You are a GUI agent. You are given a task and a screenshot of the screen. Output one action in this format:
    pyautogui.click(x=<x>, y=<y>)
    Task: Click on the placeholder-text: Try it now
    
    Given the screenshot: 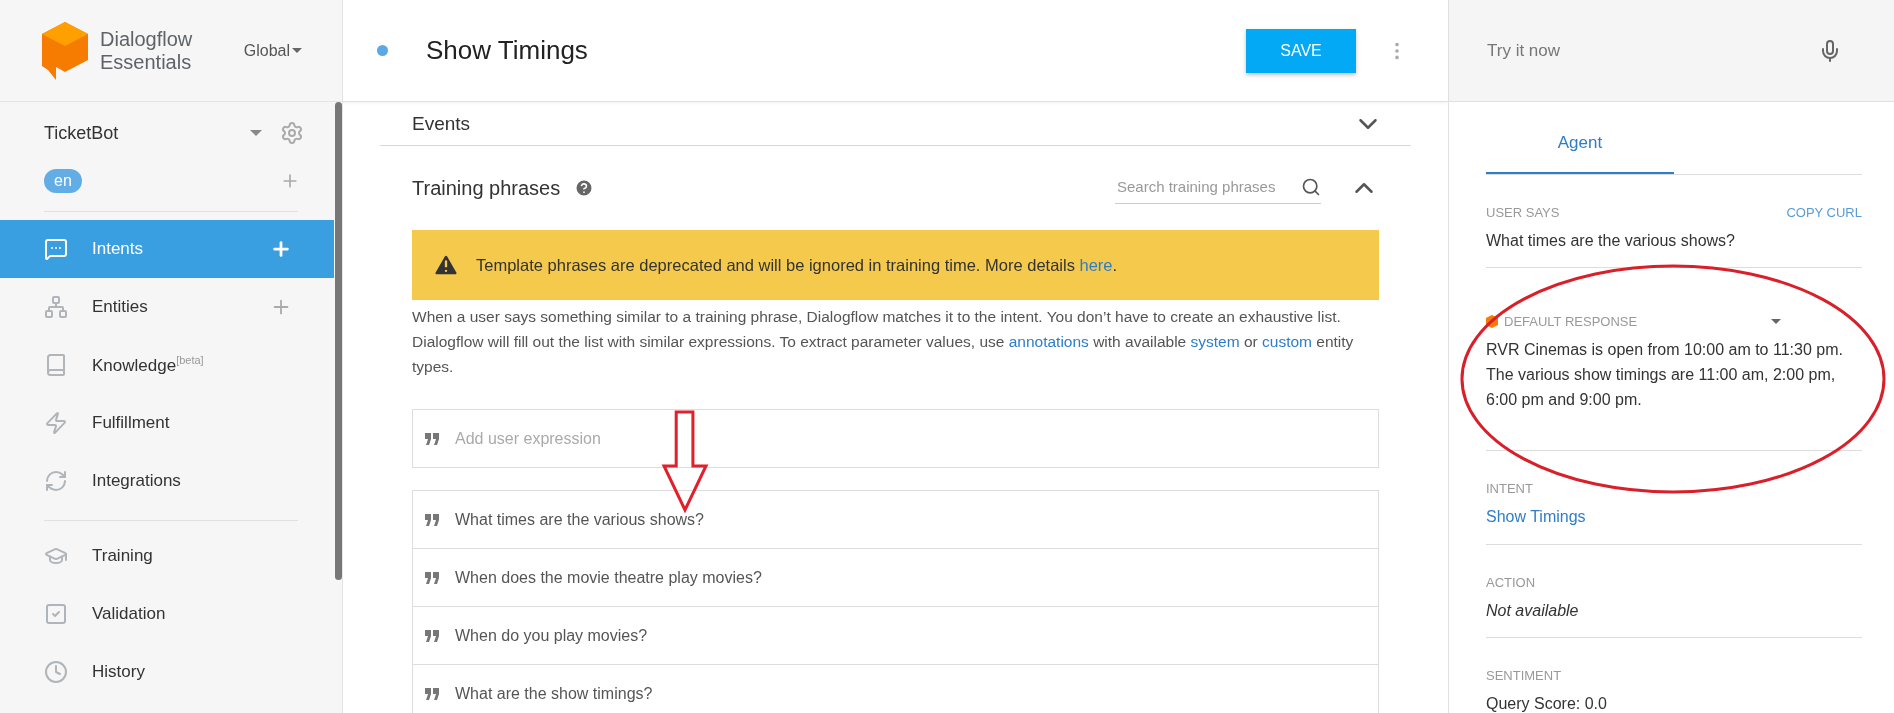 What is the action you would take?
    pyautogui.click(x=1524, y=50)
    